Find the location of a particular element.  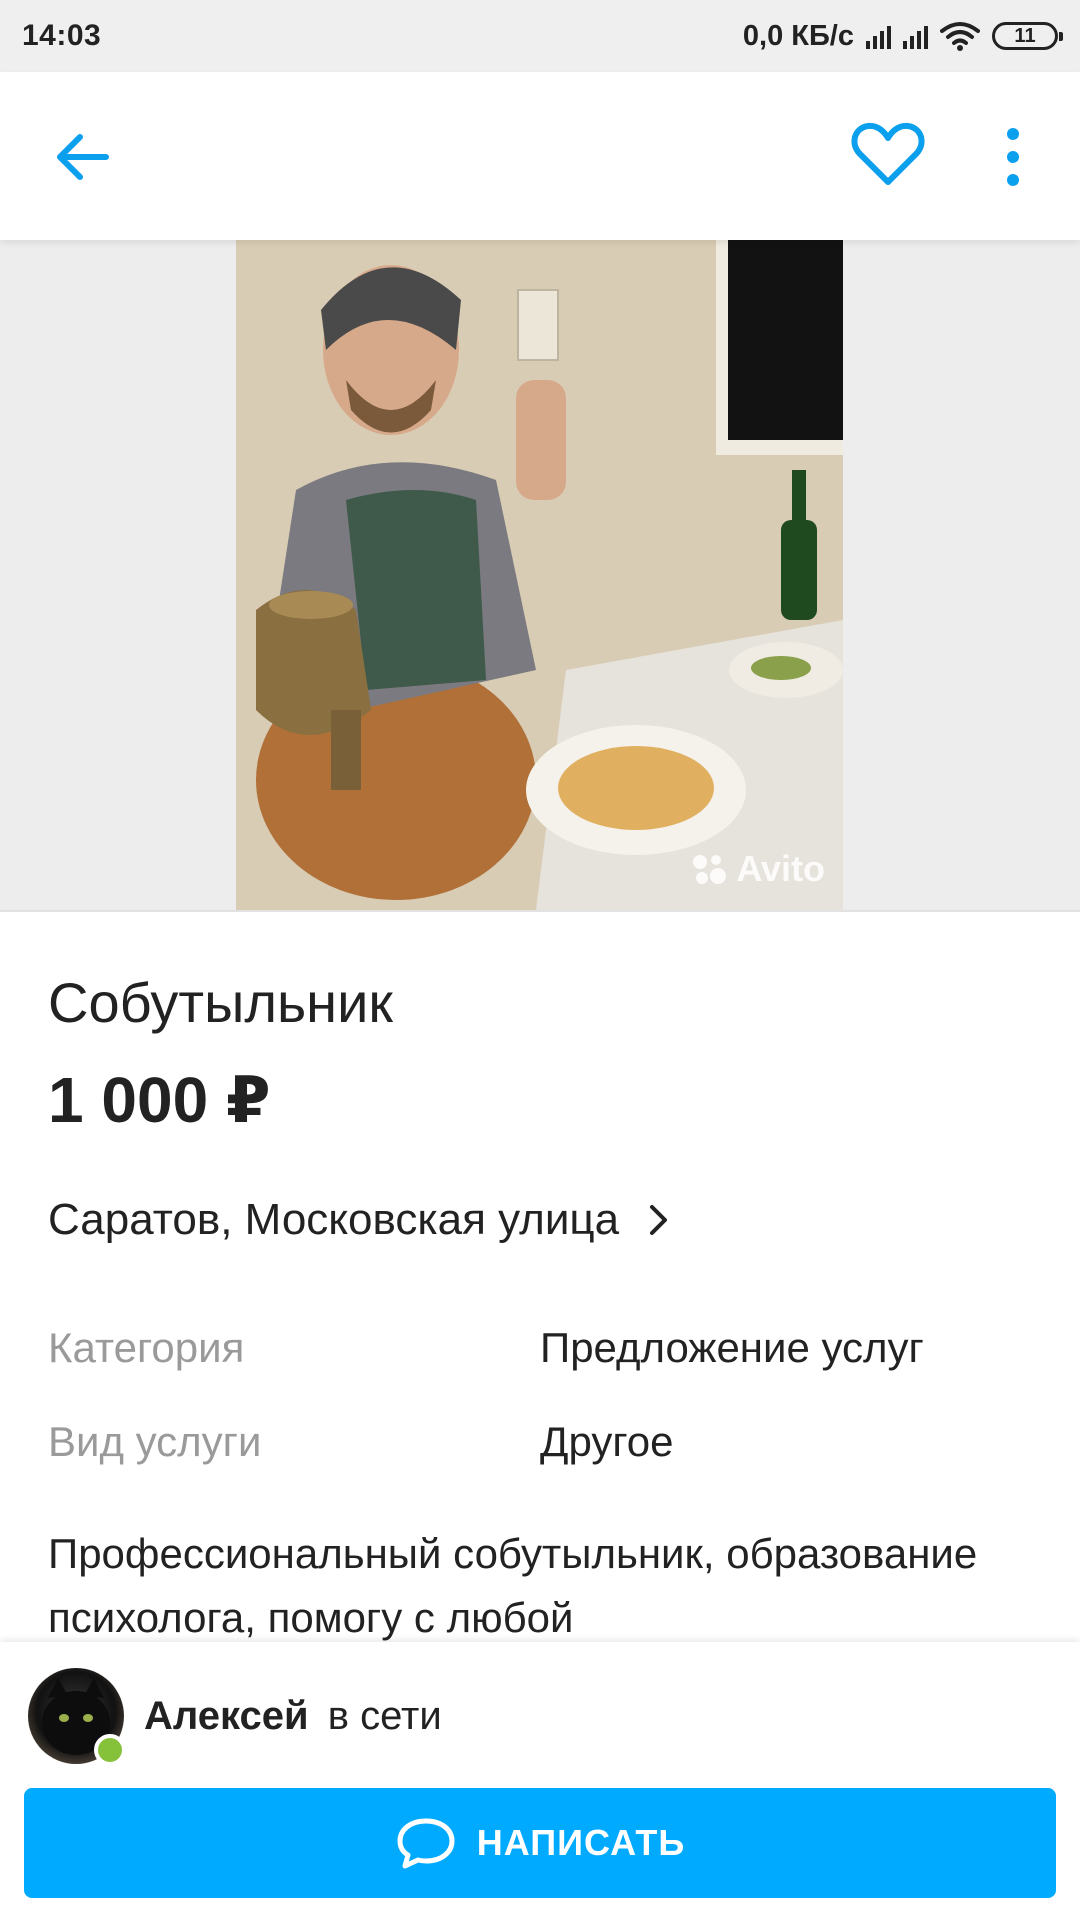

arrow-left-icon is located at coordinates (83, 157).